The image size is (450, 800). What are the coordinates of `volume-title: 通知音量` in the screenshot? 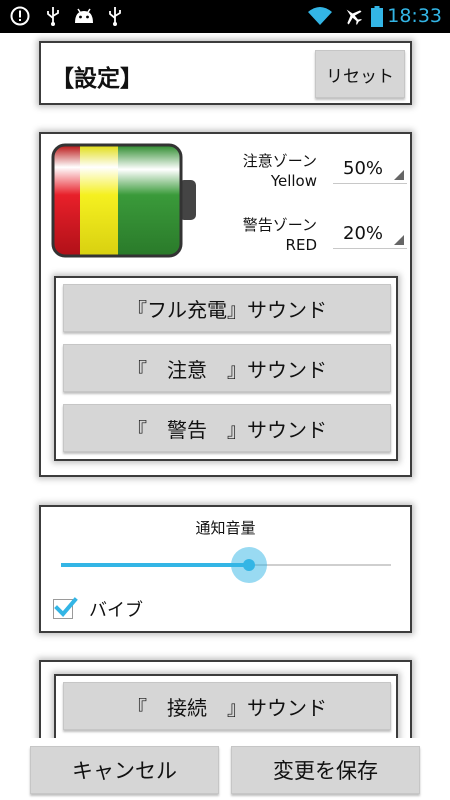 It's located at (225, 528).